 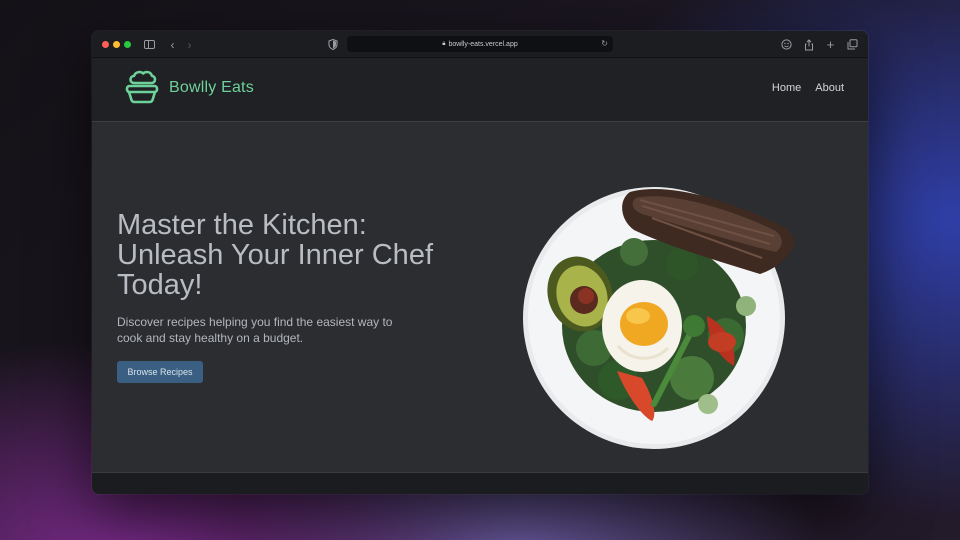 What do you see at coordinates (852, 44) in the screenshot?
I see `tab-overview-icon` at bounding box center [852, 44].